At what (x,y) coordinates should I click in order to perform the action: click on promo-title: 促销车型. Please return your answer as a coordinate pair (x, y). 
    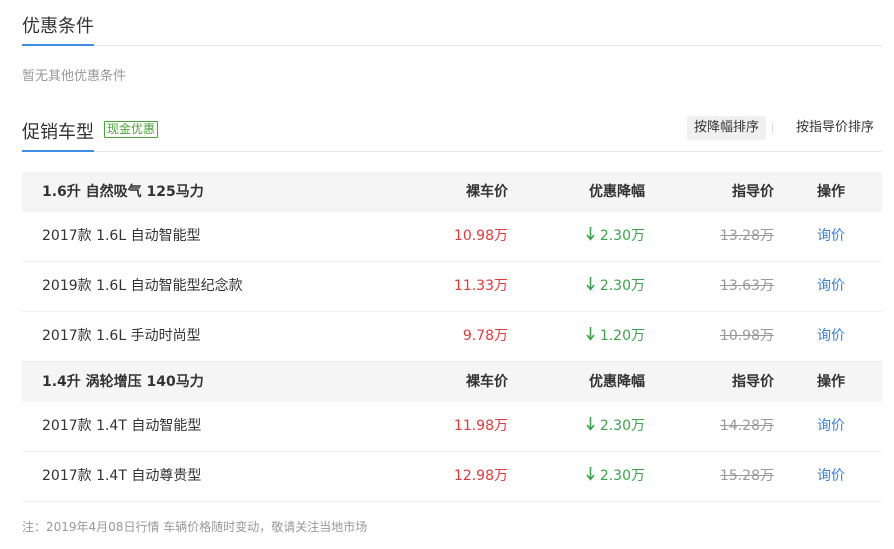
    Looking at the image, I should click on (58, 135).